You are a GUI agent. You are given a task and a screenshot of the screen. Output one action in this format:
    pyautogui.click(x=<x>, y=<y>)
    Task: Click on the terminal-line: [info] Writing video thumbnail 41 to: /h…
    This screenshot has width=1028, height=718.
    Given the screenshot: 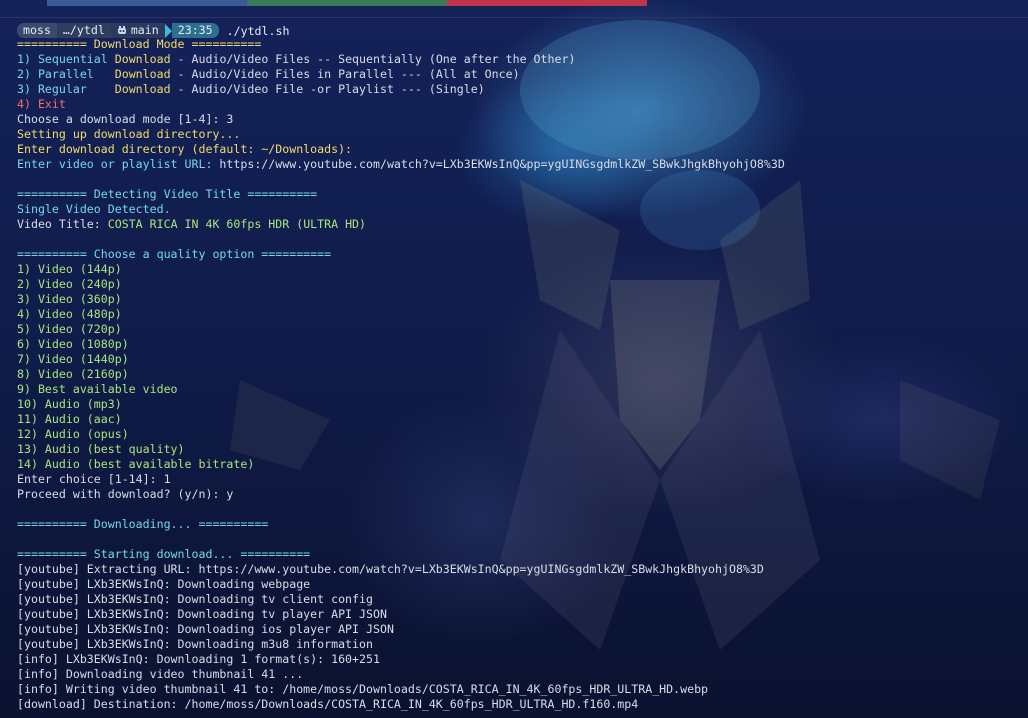 What is the action you would take?
    pyautogui.click(x=522, y=689)
    